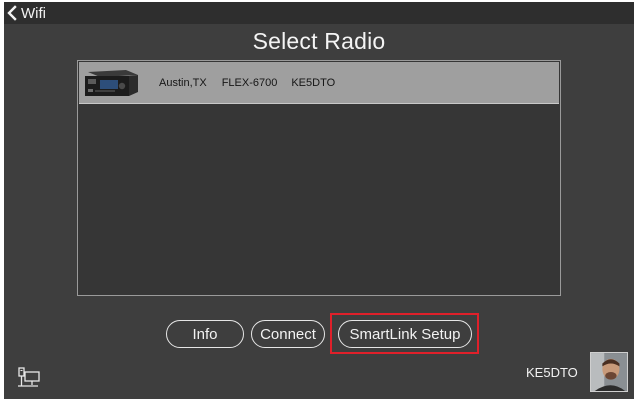  Describe the element at coordinates (112, 82) in the screenshot. I see `radio-device-thumbnail` at that location.